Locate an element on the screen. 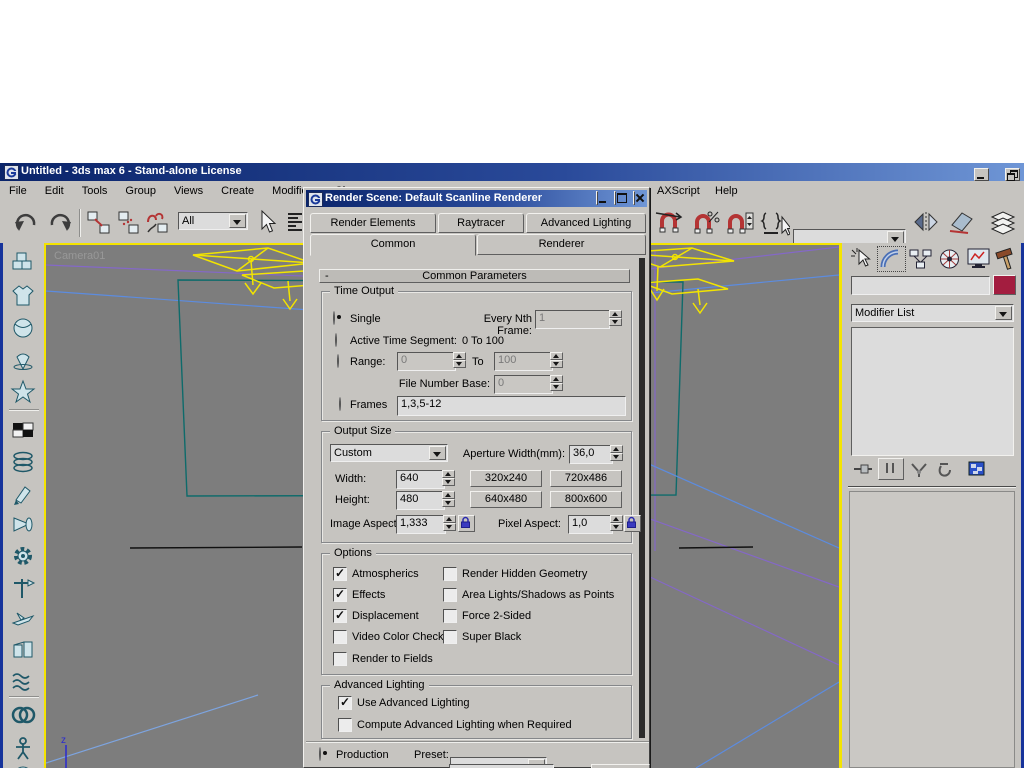  marker-icon is located at coordinates (25, 495).